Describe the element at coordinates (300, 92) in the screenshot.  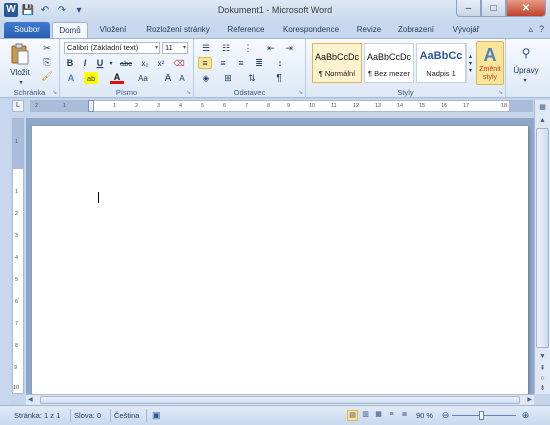
I see `paragraph-launcher-icon: ↘` at that location.